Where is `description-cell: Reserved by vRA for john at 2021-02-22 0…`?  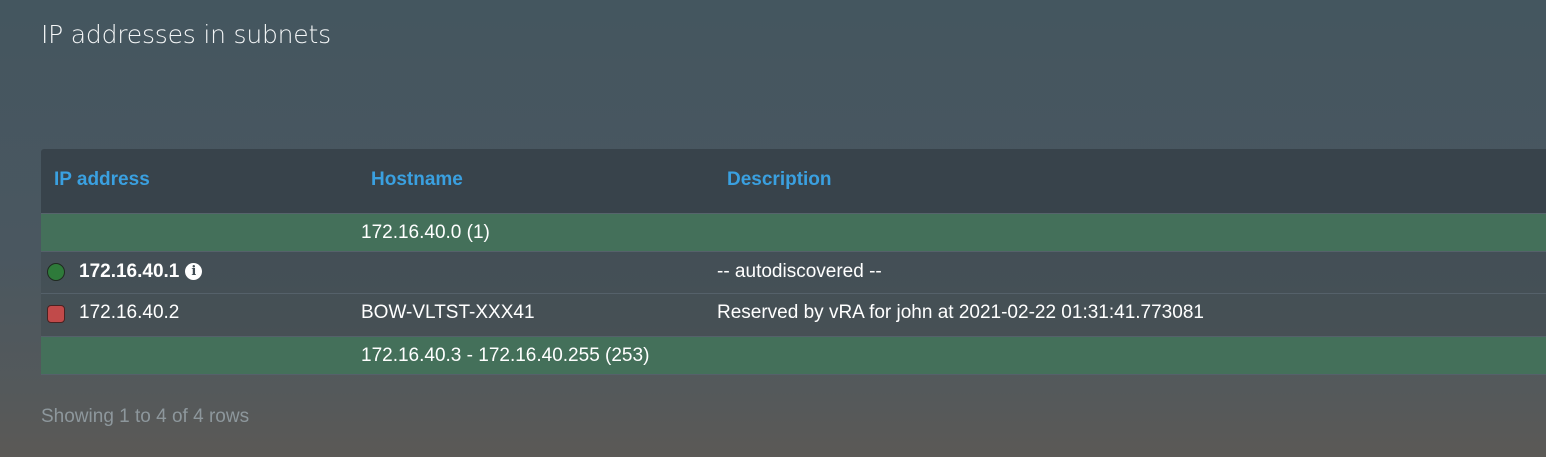
description-cell: Reserved by vRA for john at 2021-02-22 0… is located at coordinates (960, 312).